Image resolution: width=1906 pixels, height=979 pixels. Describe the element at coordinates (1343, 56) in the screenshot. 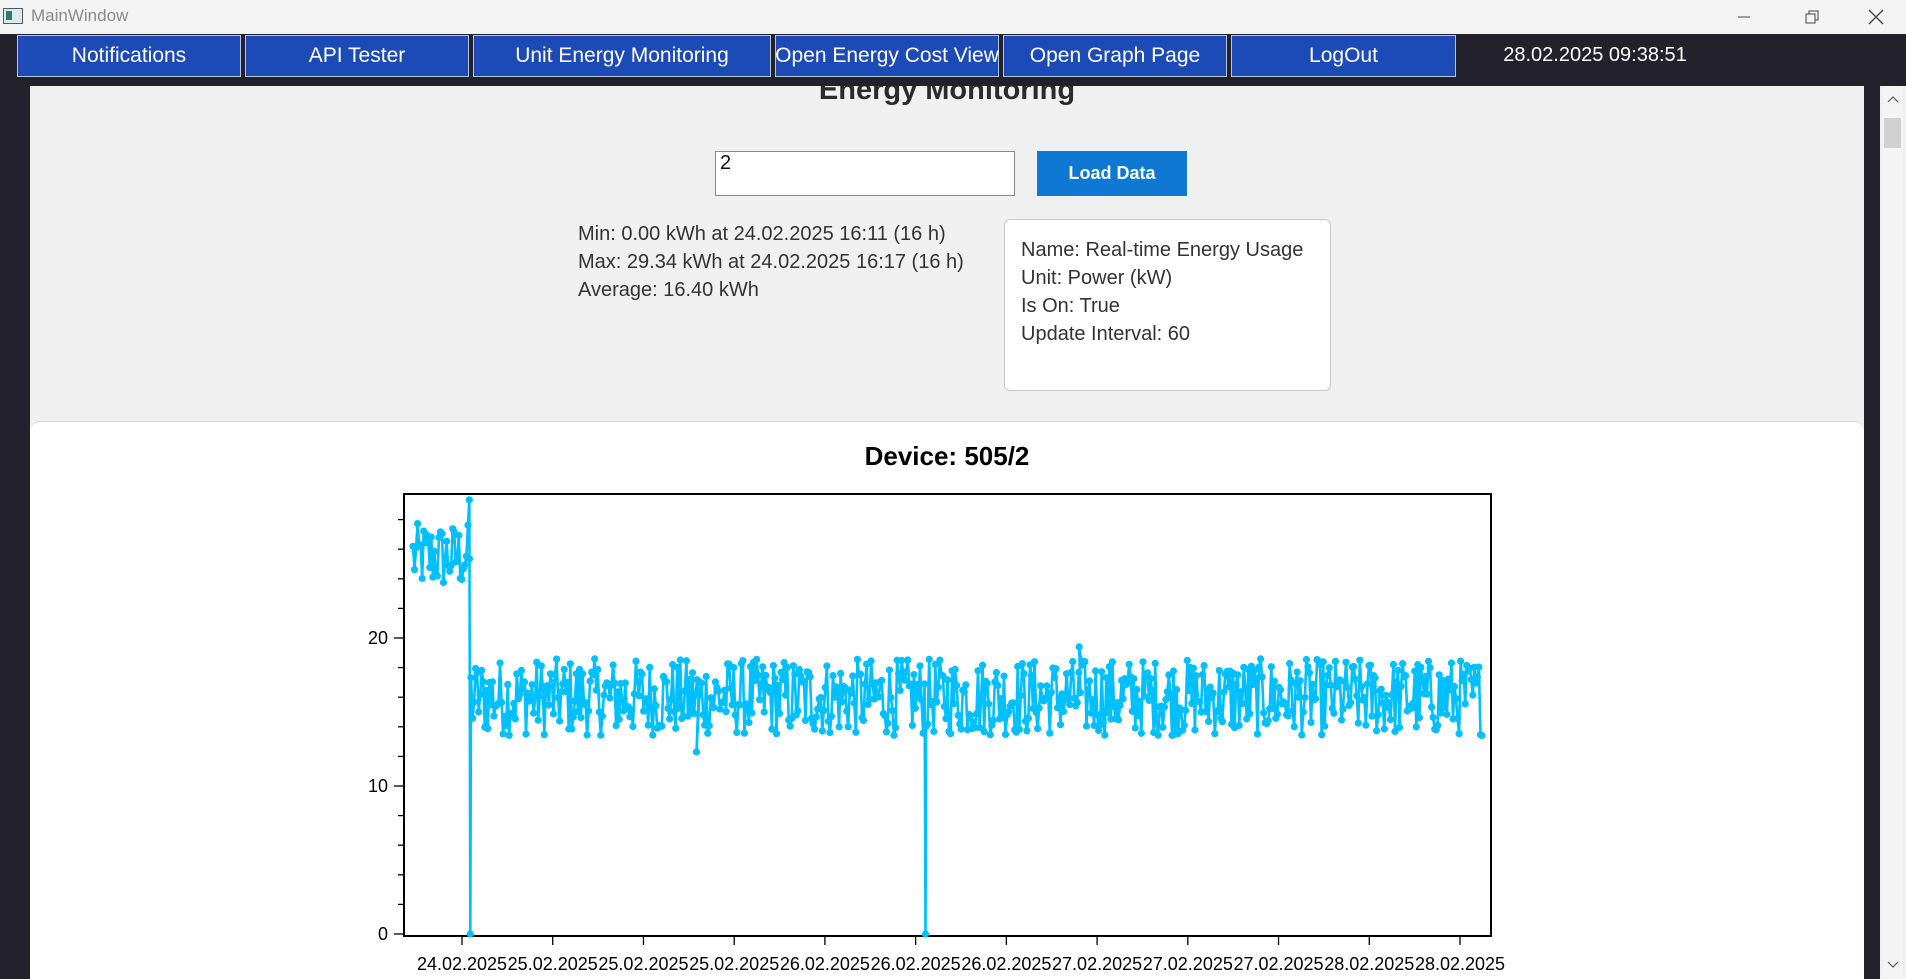

I see `logout-button: LogOut` at that location.